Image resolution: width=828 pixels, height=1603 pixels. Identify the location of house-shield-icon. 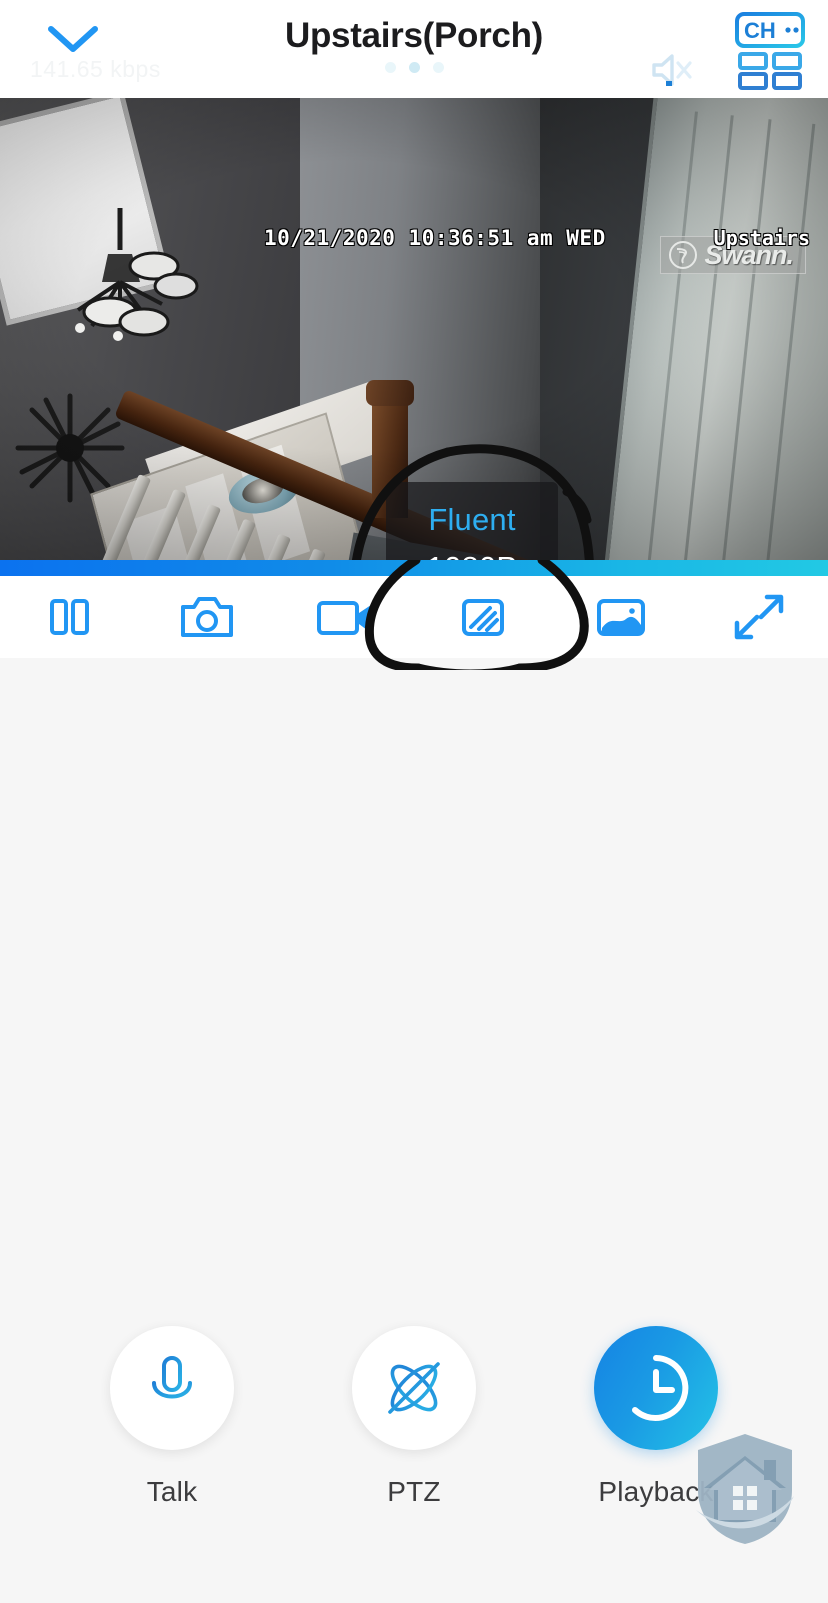
(745, 1489).